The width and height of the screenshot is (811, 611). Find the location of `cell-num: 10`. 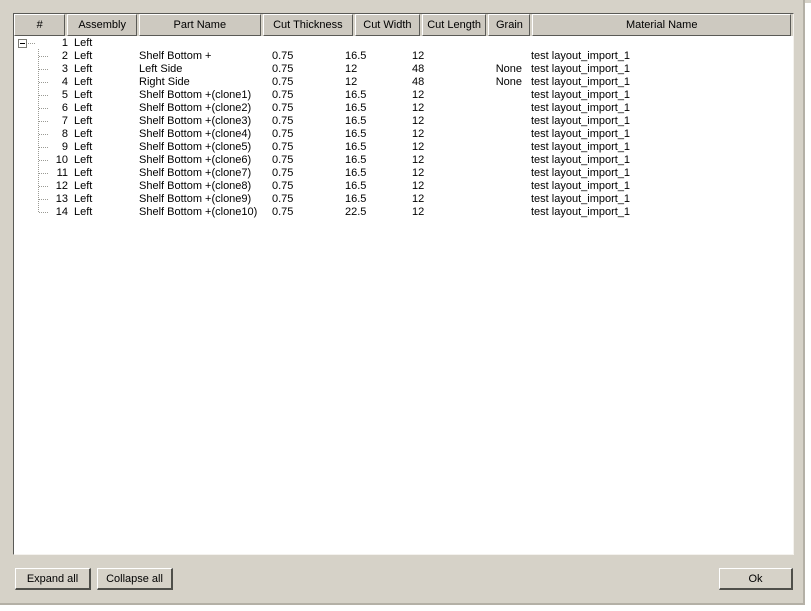

cell-num: 10 is located at coordinates (61, 160).